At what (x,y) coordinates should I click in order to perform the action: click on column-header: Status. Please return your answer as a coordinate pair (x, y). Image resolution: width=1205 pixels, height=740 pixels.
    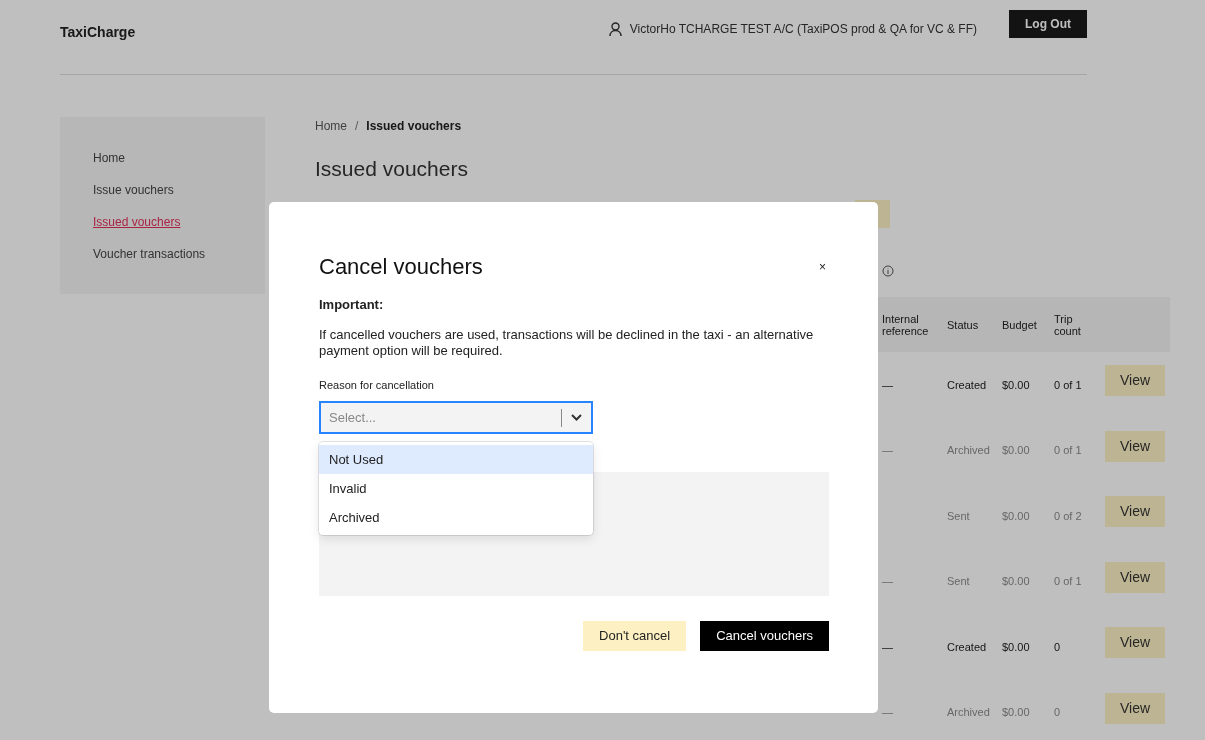
    Looking at the image, I should click on (963, 324).